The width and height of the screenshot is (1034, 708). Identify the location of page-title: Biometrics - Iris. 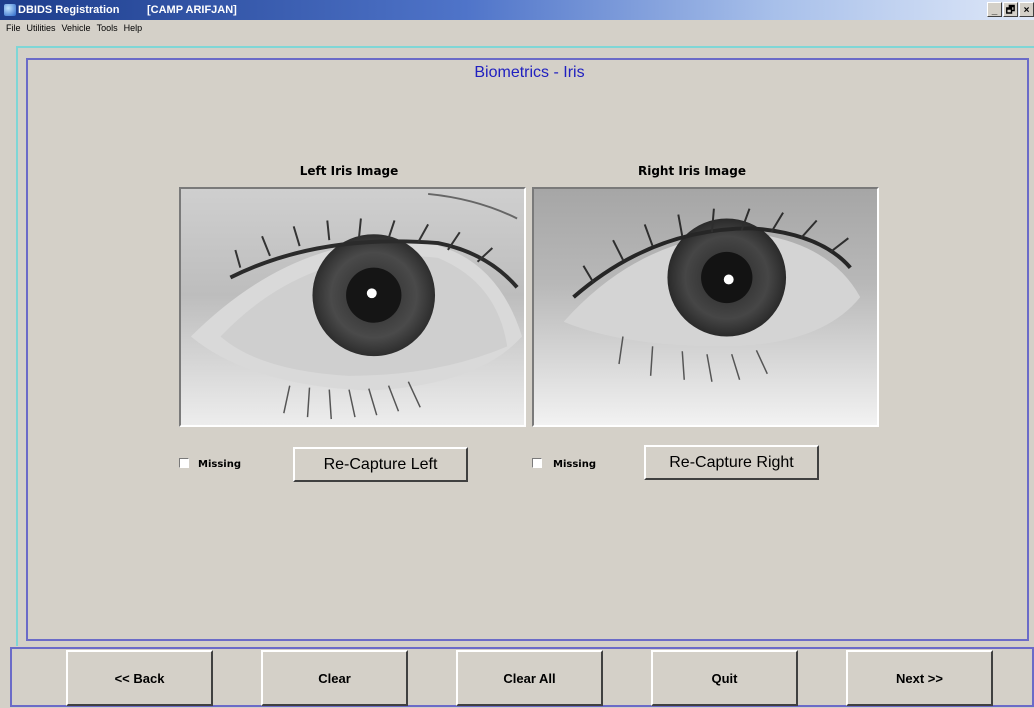
(529, 72).